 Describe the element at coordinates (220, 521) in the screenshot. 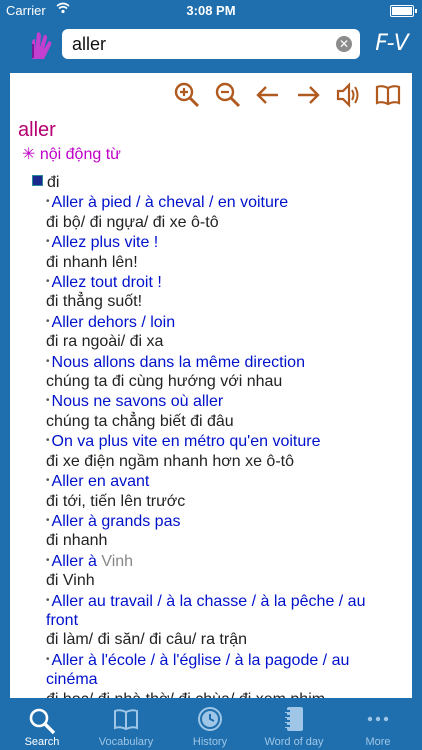

I see `french-example: • Aller à grands pas` at that location.